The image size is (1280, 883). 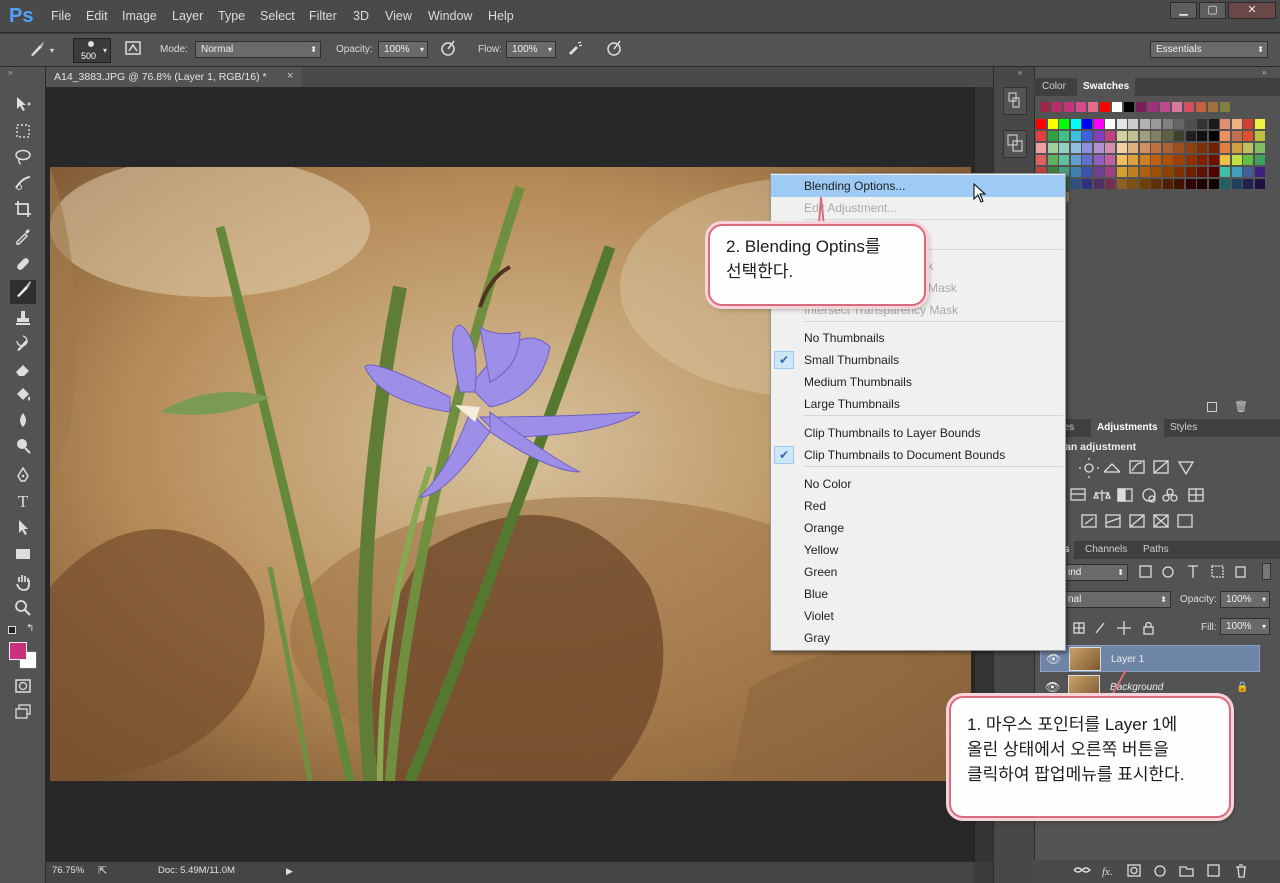 What do you see at coordinates (1015, 144) in the screenshot?
I see `properties-panel-icon` at bounding box center [1015, 144].